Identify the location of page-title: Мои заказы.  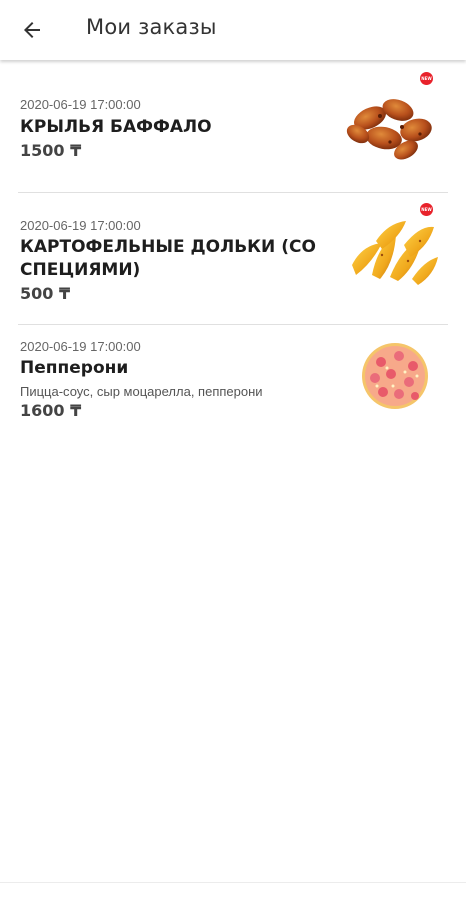
(151, 27).